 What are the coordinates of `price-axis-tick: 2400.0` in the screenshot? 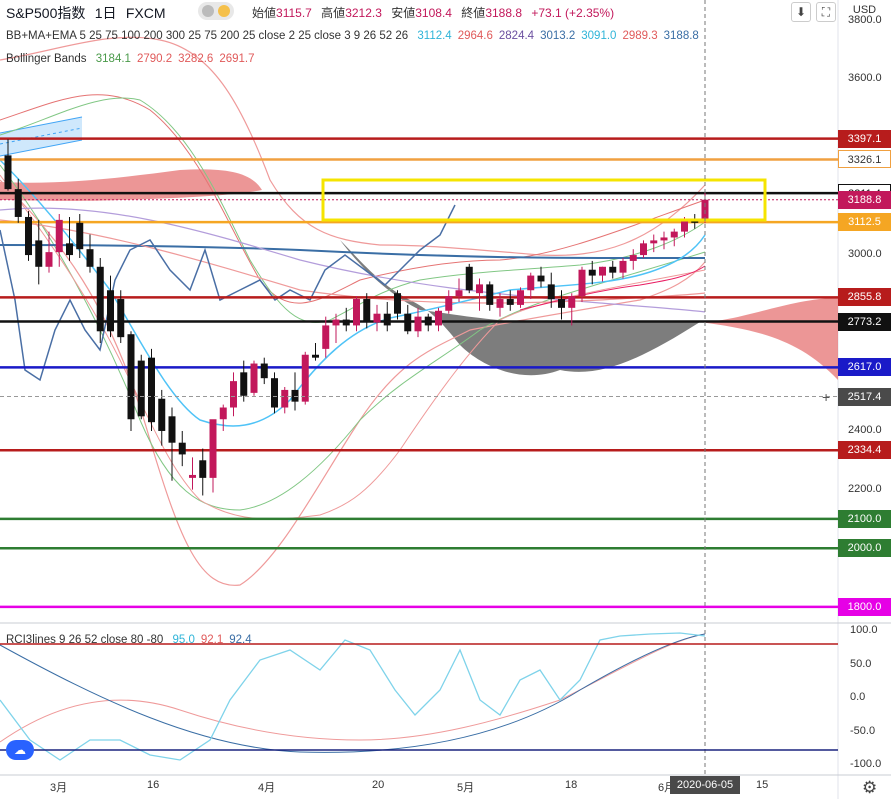 It's located at (865, 429).